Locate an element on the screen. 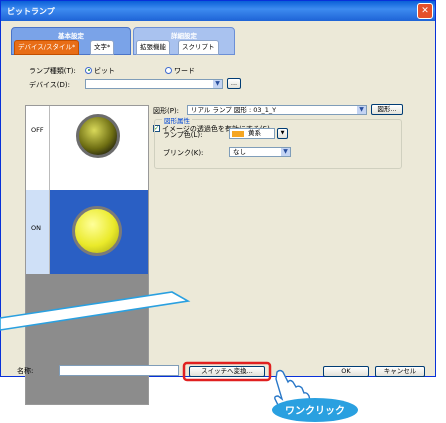 The width and height of the screenshot is (446, 423). lamp-off-image is located at coordinates (98, 136).